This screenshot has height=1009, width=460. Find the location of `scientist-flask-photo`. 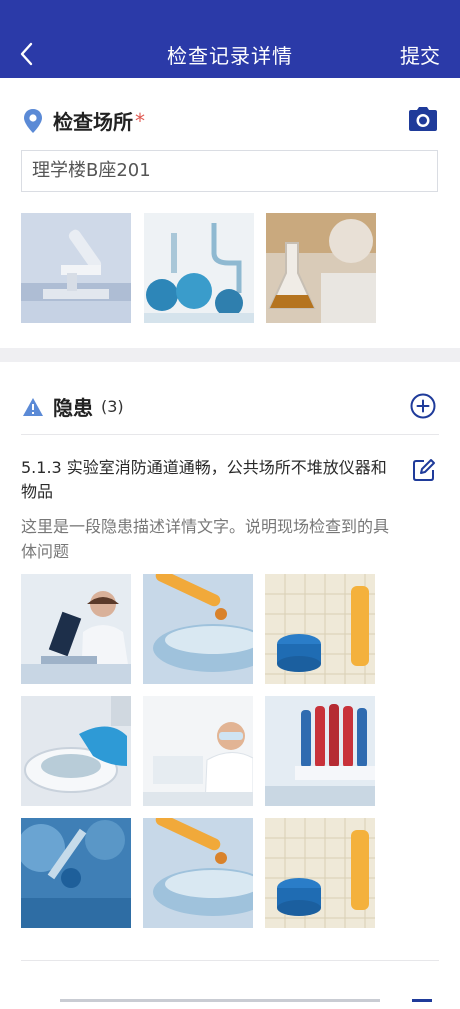

scientist-flask-photo is located at coordinates (321, 268).